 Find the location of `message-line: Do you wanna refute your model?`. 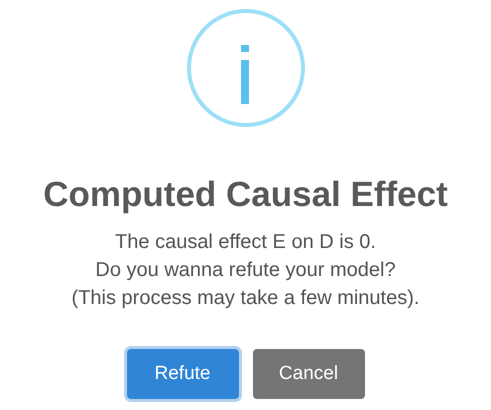

message-line: Do you wanna refute your model? is located at coordinates (245, 270).